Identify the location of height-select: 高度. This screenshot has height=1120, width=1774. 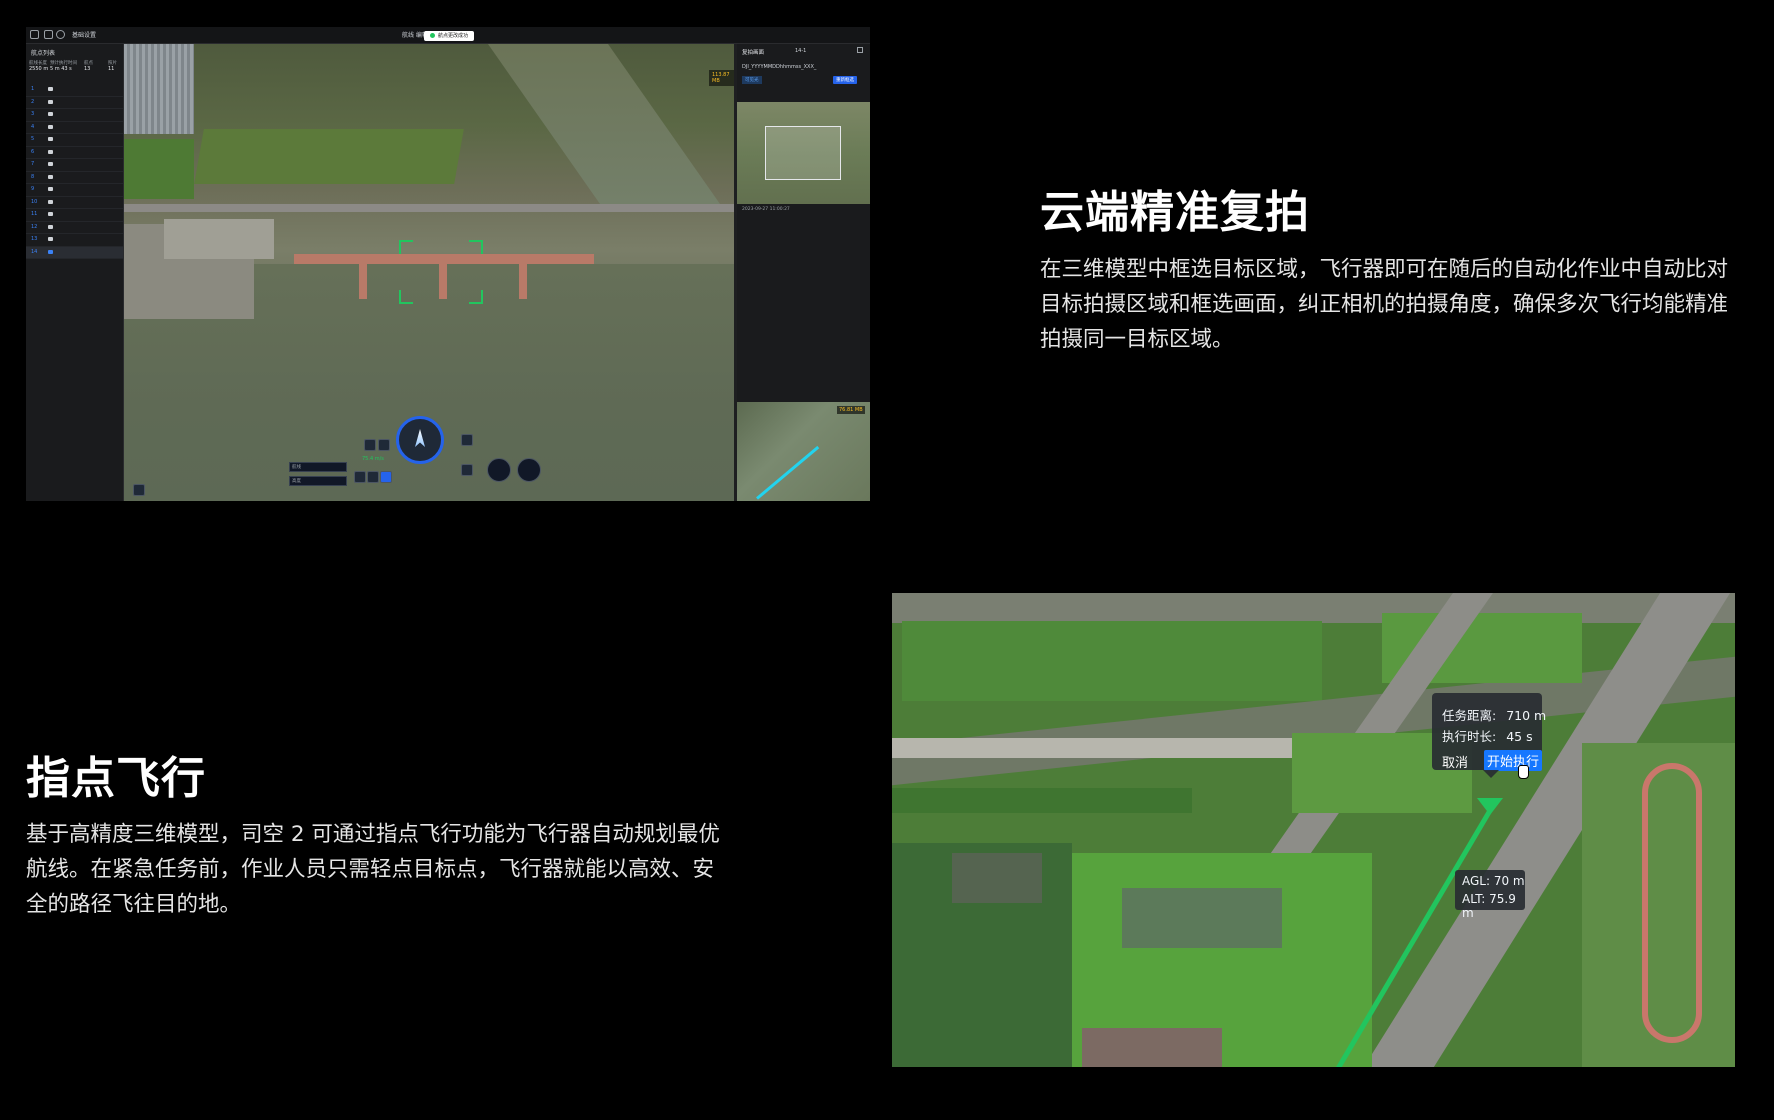
(318, 481).